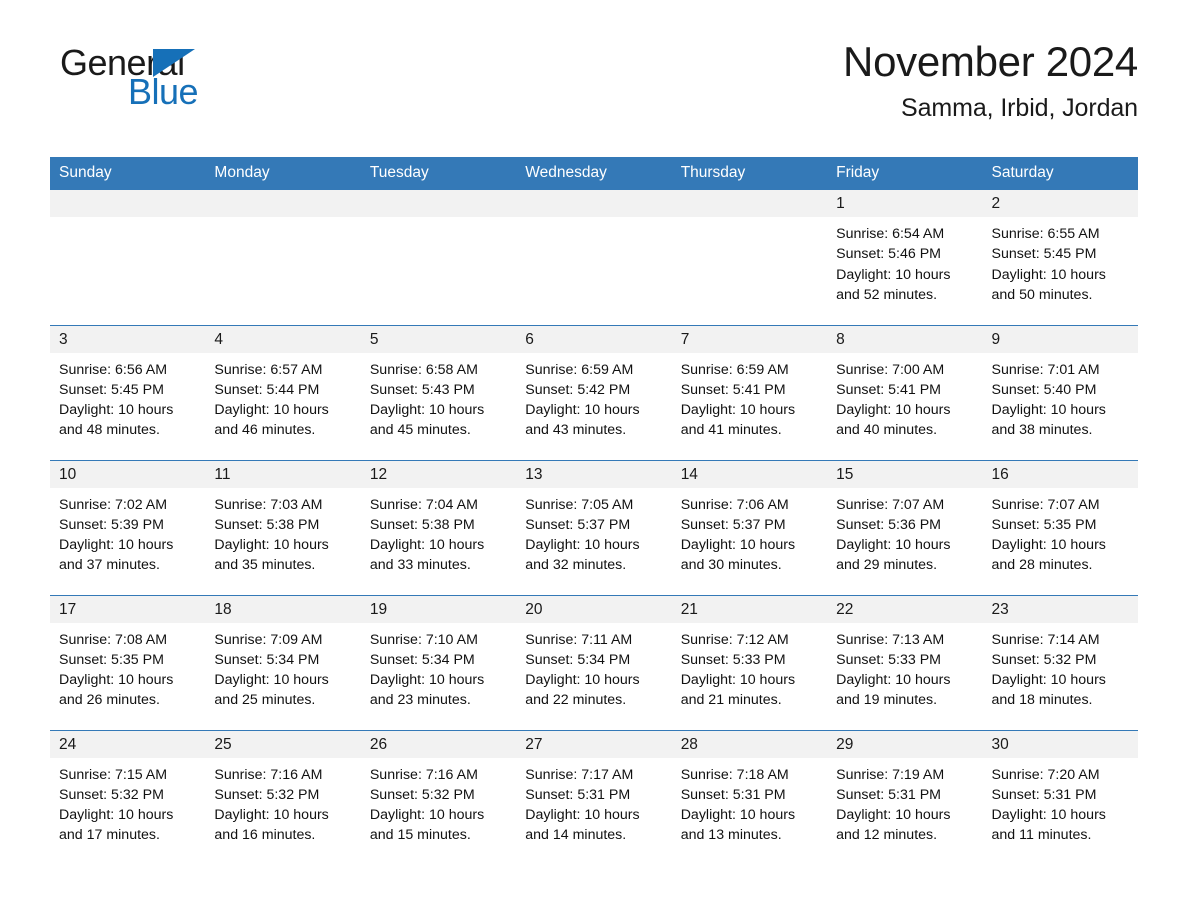  Describe the element at coordinates (422, 659) in the screenshot. I see `sunset-text: Sunset: 5:34 PM` at that location.